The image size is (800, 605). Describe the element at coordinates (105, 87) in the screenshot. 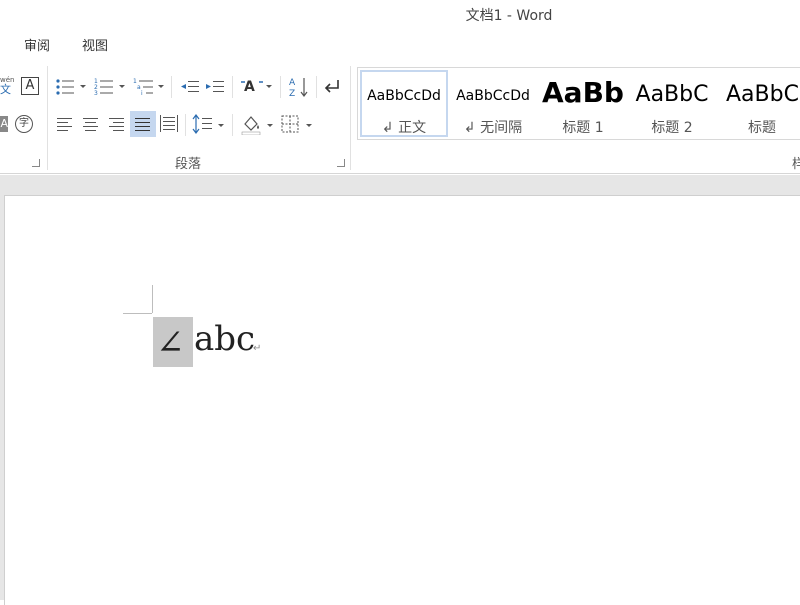

I see `numbering-icon: 1 2 3` at that location.